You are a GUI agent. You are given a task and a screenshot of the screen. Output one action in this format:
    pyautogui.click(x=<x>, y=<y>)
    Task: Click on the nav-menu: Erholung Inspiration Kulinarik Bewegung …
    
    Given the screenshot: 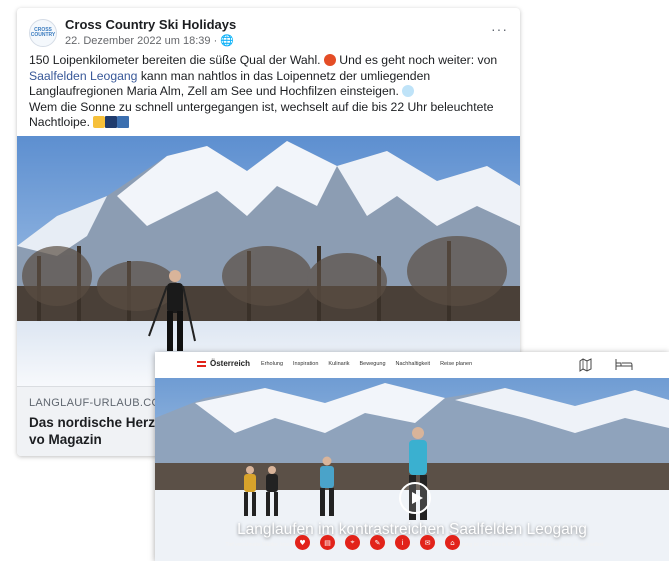 What is the action you would take?
    pyautogui.click(x=366, y=364)
    